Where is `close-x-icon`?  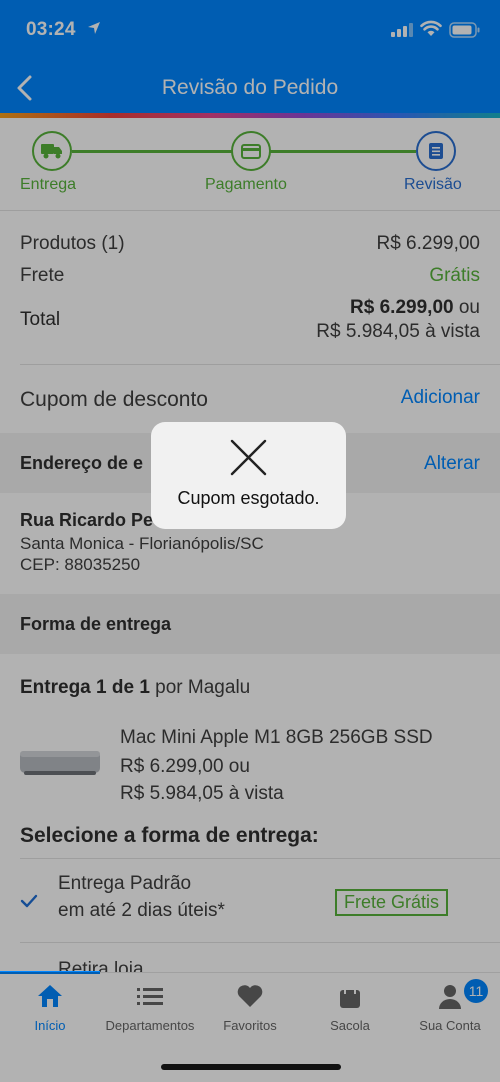
close-x-icon is located at coordinates (248, 457).